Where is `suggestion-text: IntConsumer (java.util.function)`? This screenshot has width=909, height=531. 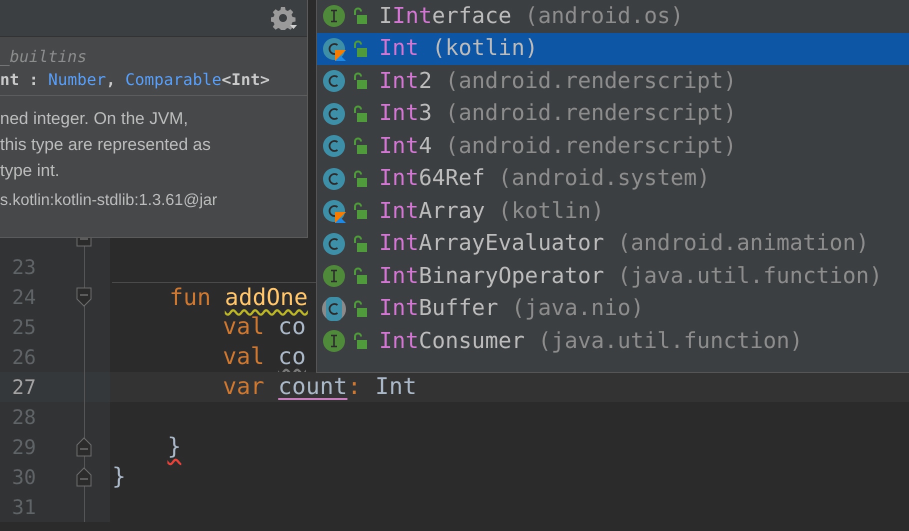 suggestion-text: IntConsumer (java.util.function) is located at coordinates (591, 341).